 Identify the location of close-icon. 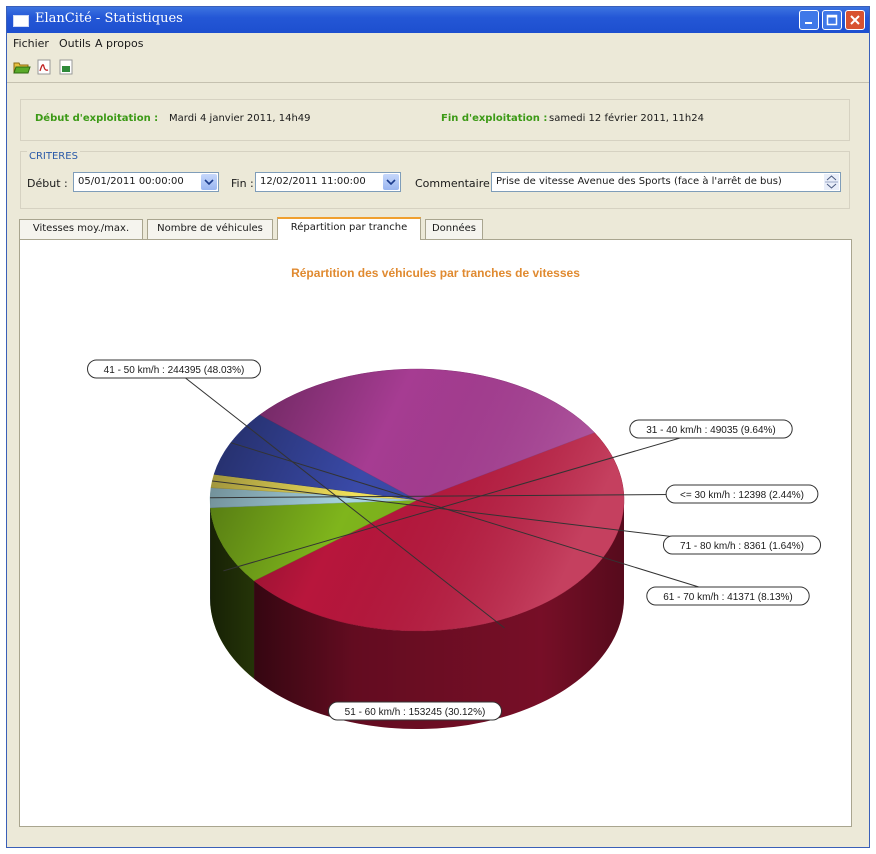
(855, 20).